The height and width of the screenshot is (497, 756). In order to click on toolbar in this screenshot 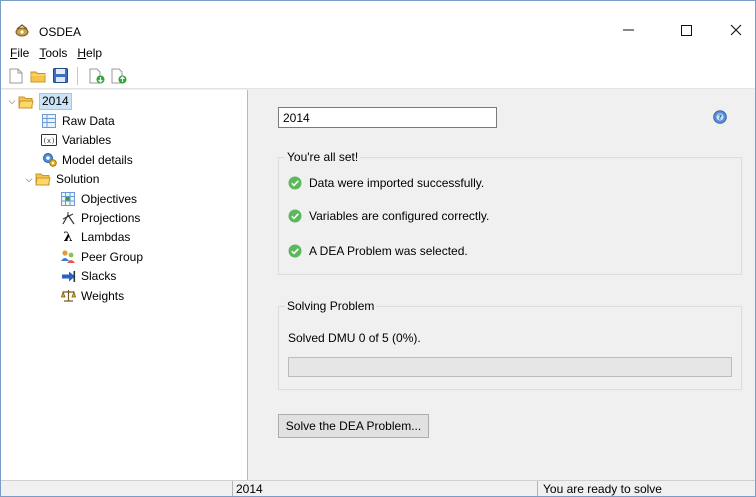, I will do `click(378, 76)`.